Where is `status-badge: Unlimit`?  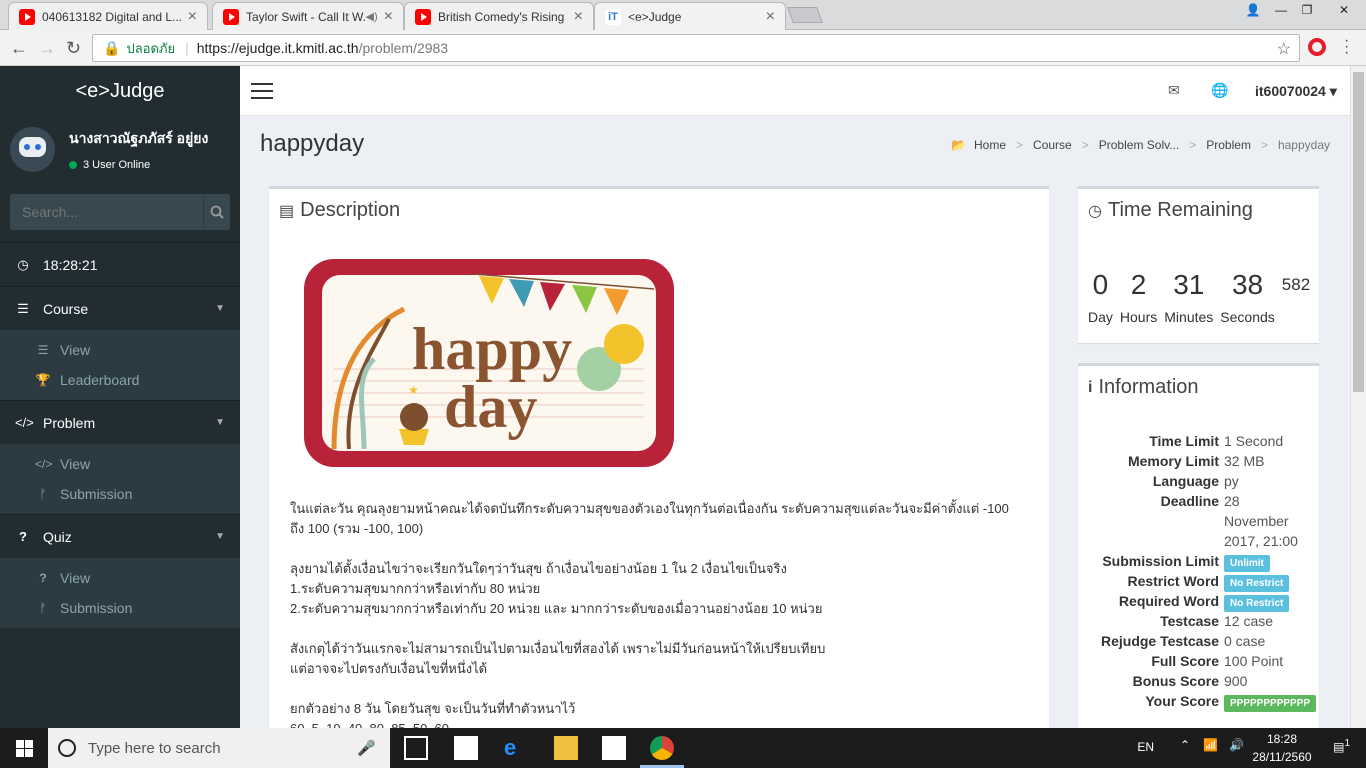 status-badge: Unlimit is located at coordinates (1247, 563).